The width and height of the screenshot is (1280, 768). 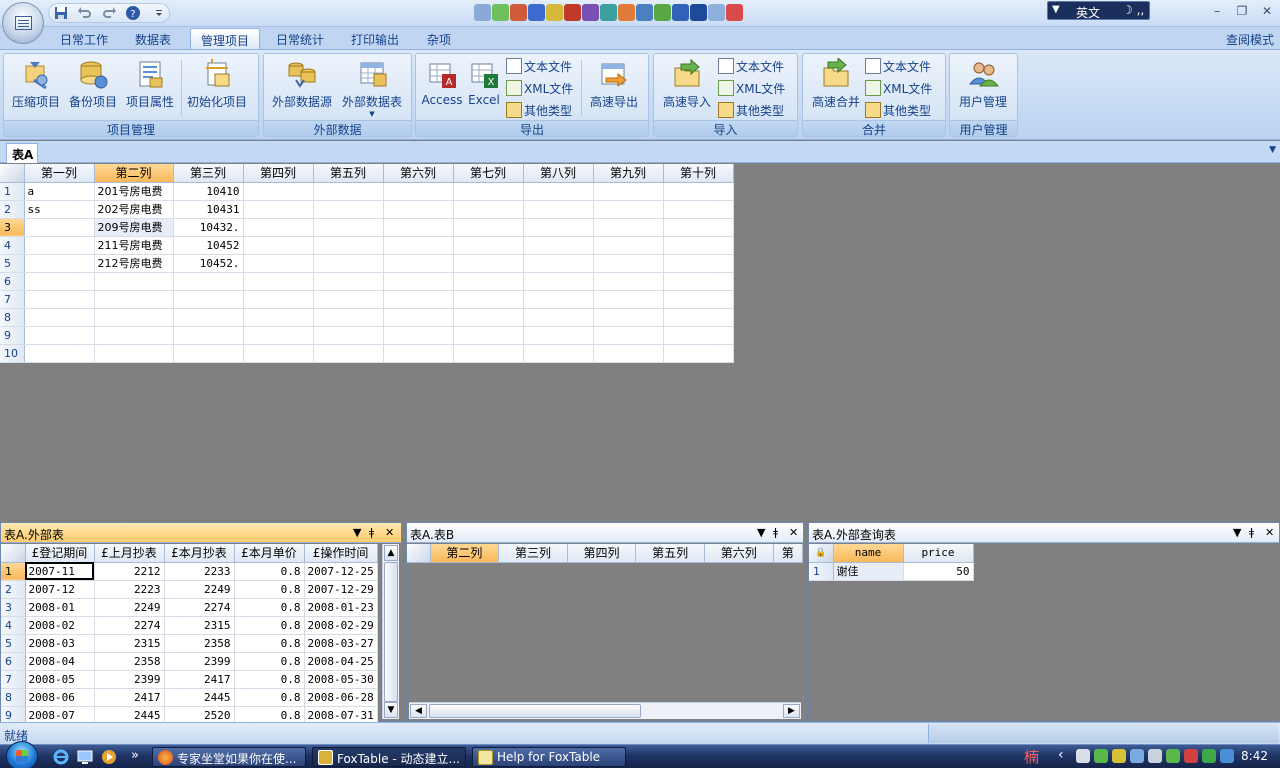 I want to click on grid-cell: 2315, so click(x=199, y=625).